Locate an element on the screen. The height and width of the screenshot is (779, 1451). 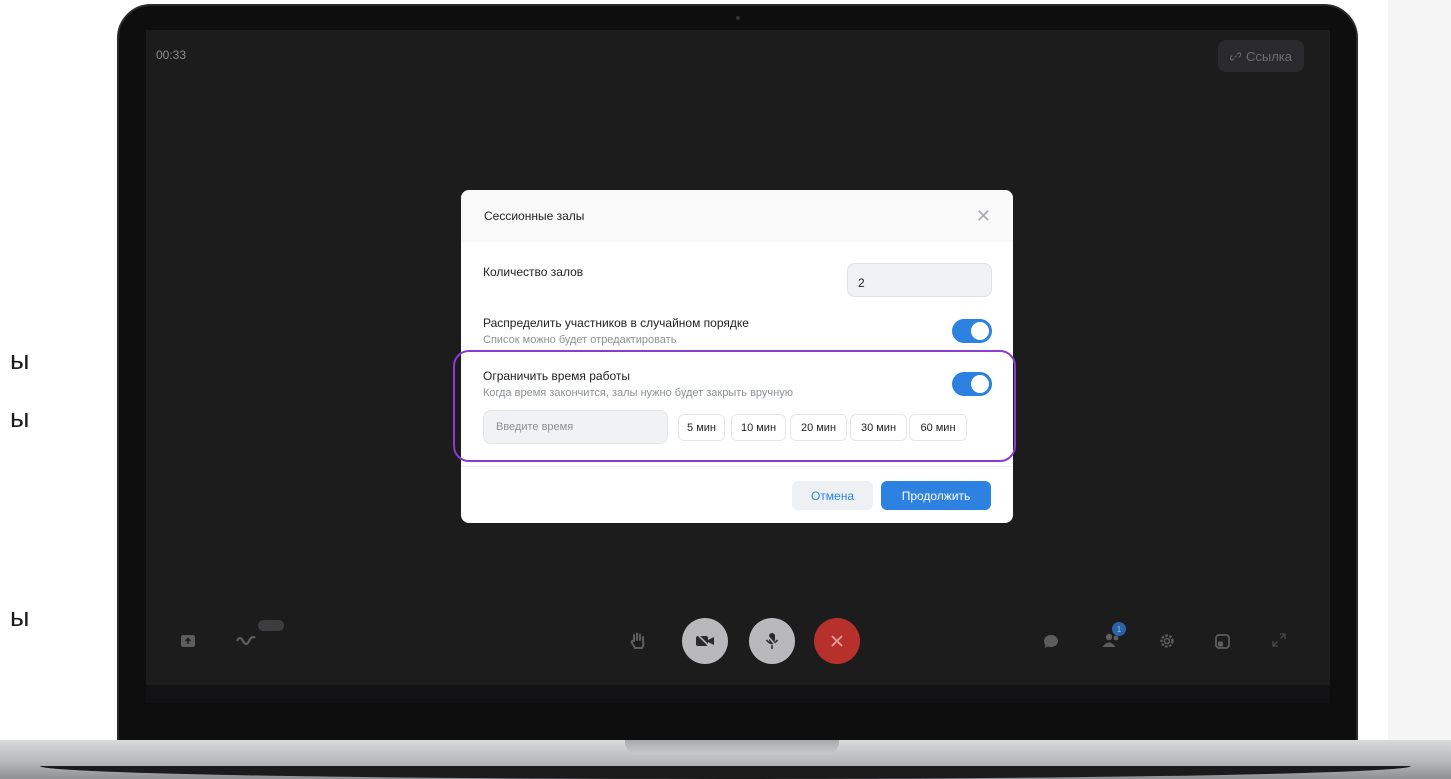
mic-off-icon is located at coordinates (772, 641).